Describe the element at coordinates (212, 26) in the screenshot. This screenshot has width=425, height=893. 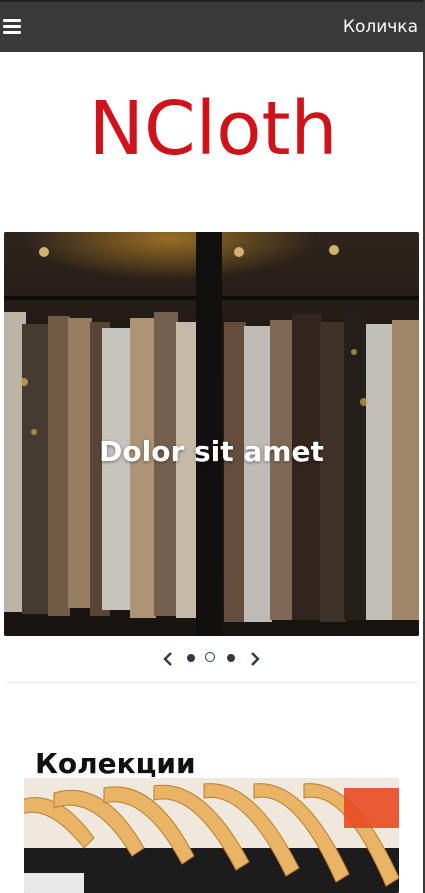
I see `top-navbar: Количка` at that location.